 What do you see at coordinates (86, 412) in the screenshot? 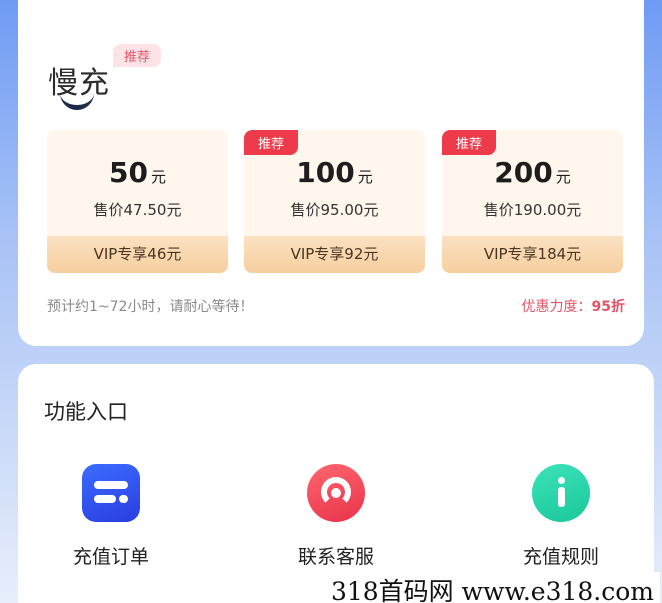
I see `function-entry-title: 功能入口` at bounding box center [86, 412].